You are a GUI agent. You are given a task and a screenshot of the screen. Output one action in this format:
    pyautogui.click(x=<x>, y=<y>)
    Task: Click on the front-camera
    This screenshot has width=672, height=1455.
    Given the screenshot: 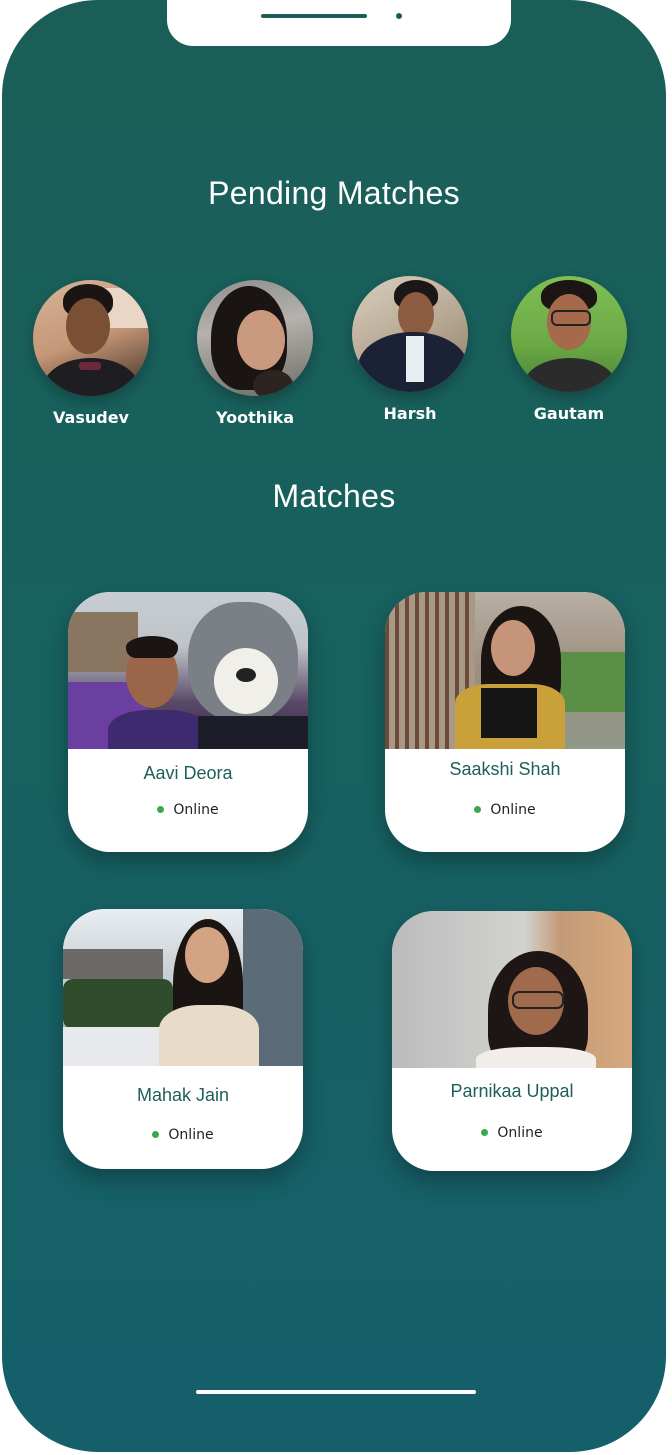 What is the action you would take?
    pyautogui.click(x=399, y=16)
    